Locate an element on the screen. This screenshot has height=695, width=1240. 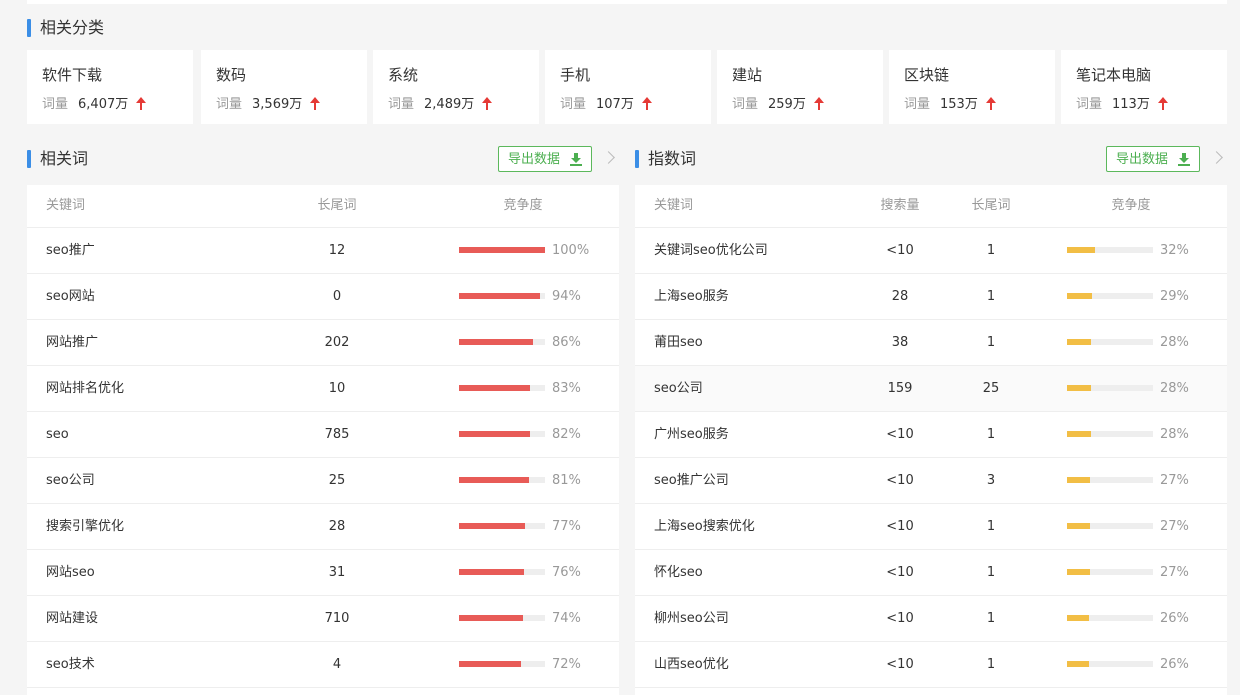
table-row: 上海seo服务 28 1 29% is located at coordinates (931, 297).